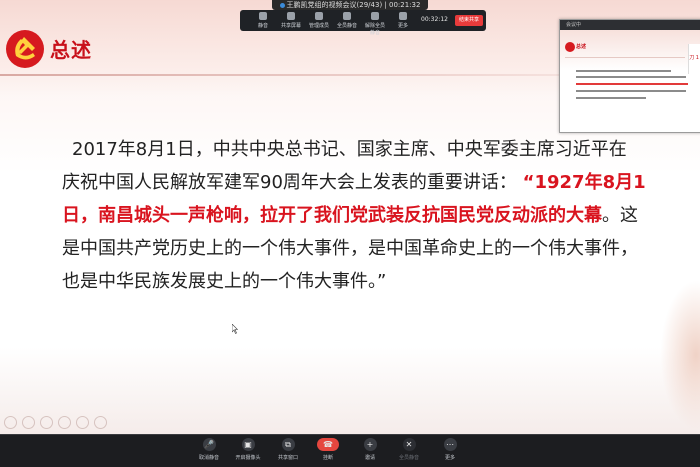  What do you see at coordinates (64, 422) in the screenshot?
I see `slides-icon` at bounding box center [64, 422].